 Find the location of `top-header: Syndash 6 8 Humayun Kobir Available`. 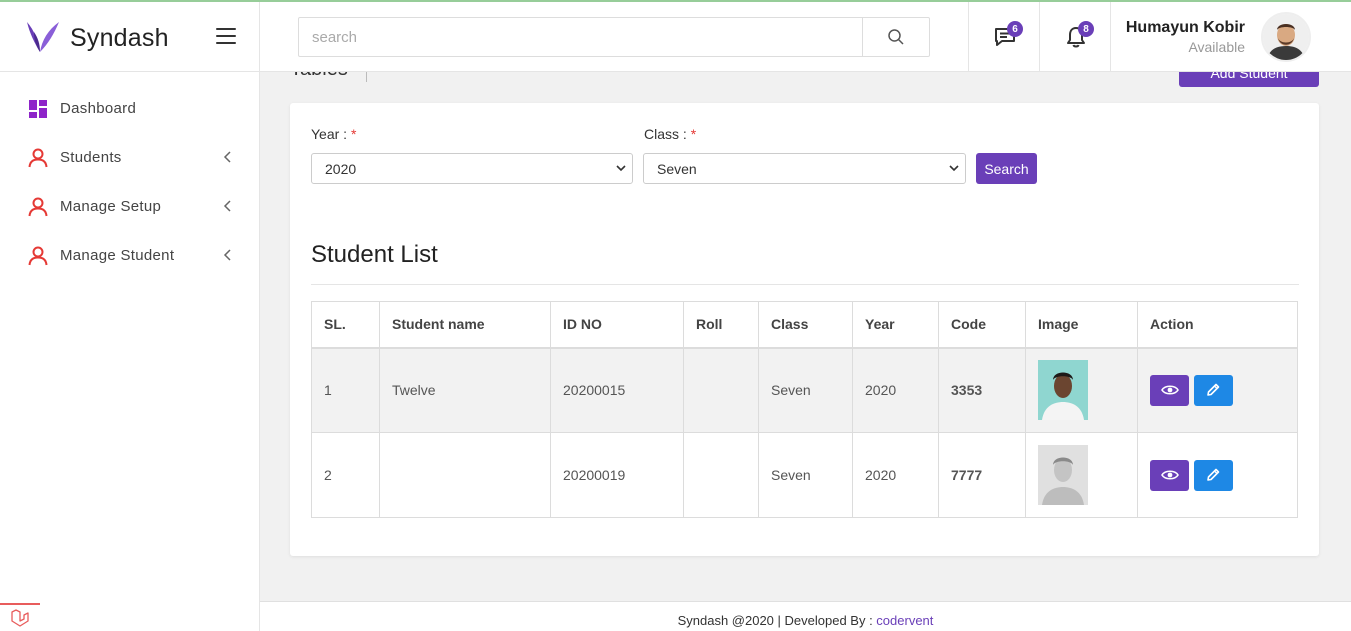

top-header: Syndash 6 8 Humayun Kobir Available is located at coordinates (675, 37).